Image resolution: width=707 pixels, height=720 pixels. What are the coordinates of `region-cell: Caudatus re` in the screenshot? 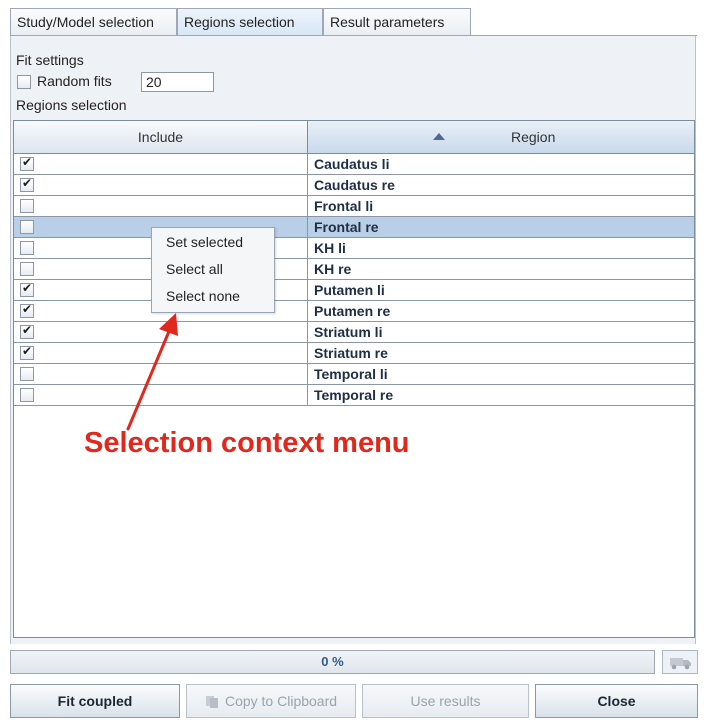 It's located at (354, 185).